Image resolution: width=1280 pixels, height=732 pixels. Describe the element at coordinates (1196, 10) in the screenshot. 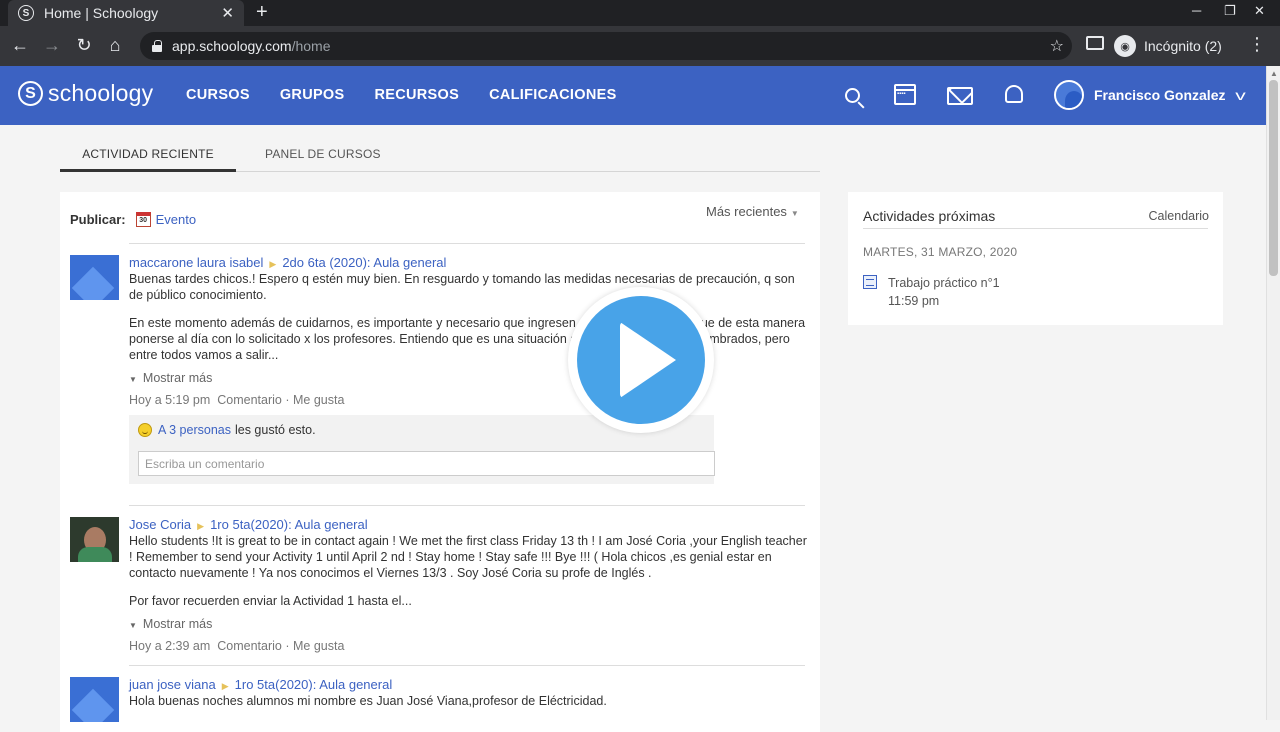

I see `minimize-icon: ─` at that location.